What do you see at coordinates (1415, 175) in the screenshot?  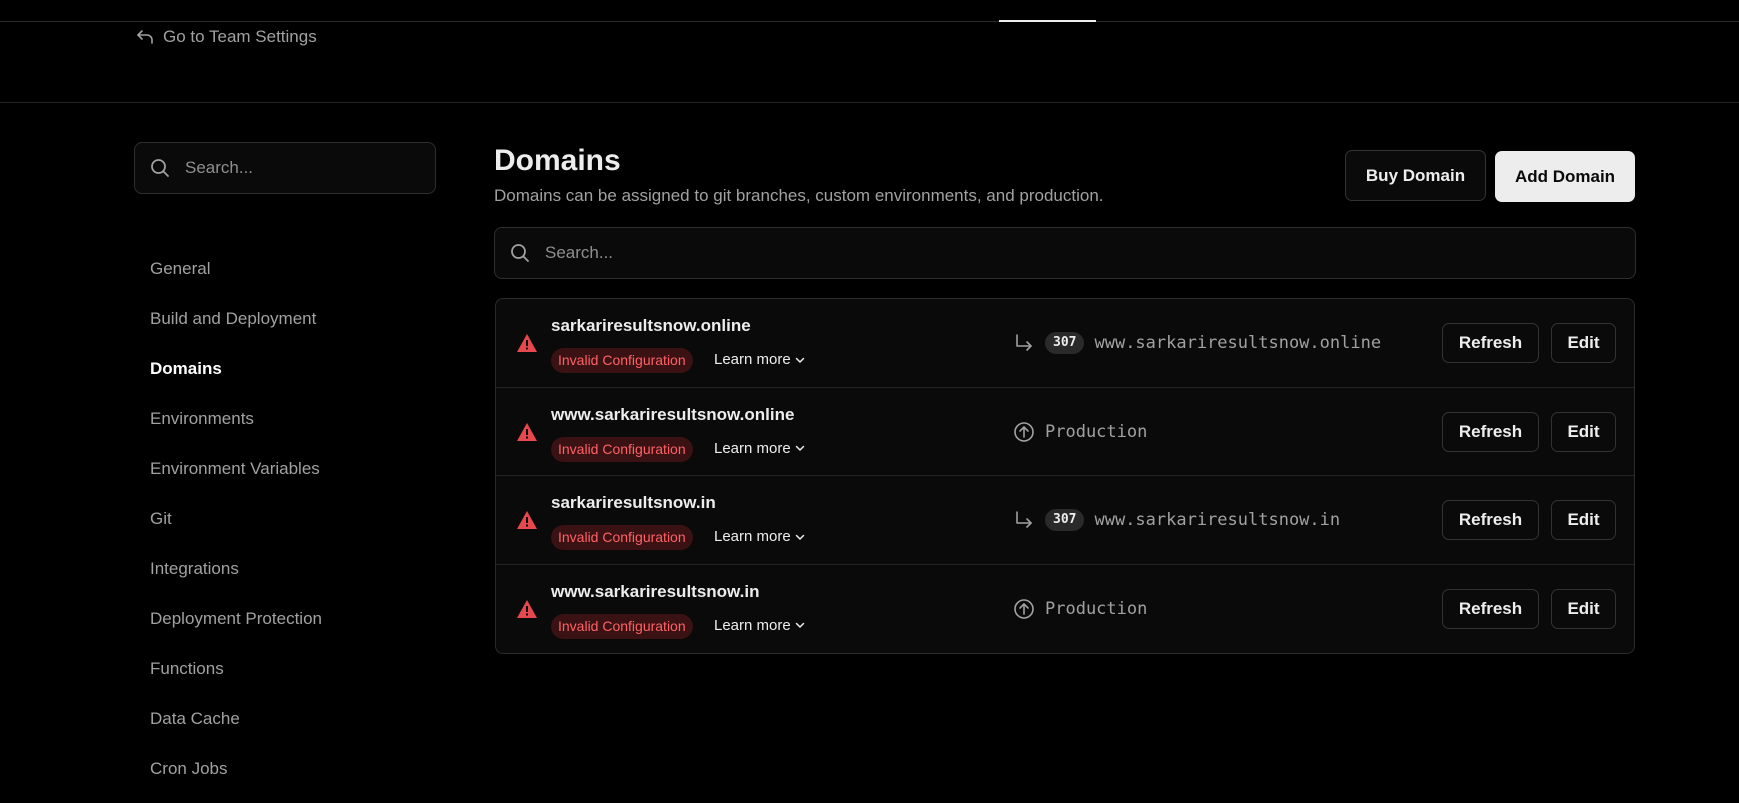 I see `buy-domain-button: Buy Domain` at bounding box center [1415, 175].